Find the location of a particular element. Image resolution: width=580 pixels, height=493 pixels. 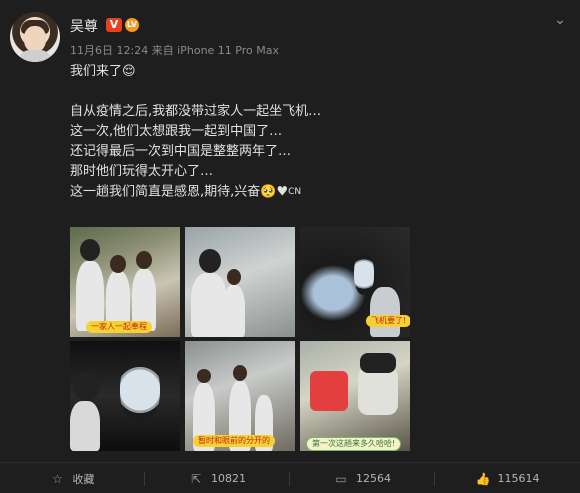

repost-button: ⇱ 10821 is located at coordinates (217, 478).